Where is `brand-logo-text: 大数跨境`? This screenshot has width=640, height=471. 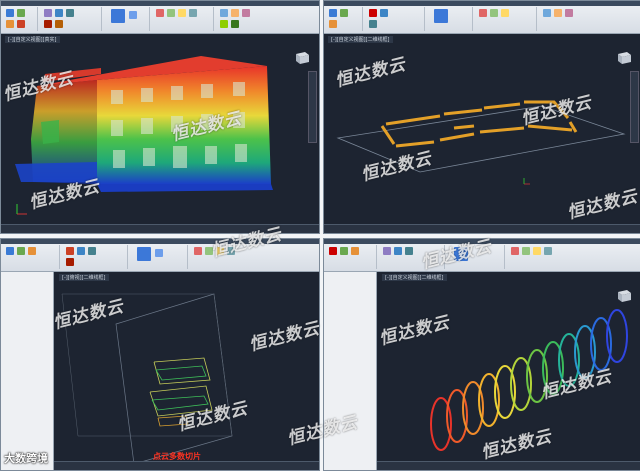 brand-logo-text: 大数跨境 is located at coordinates (26, 458).